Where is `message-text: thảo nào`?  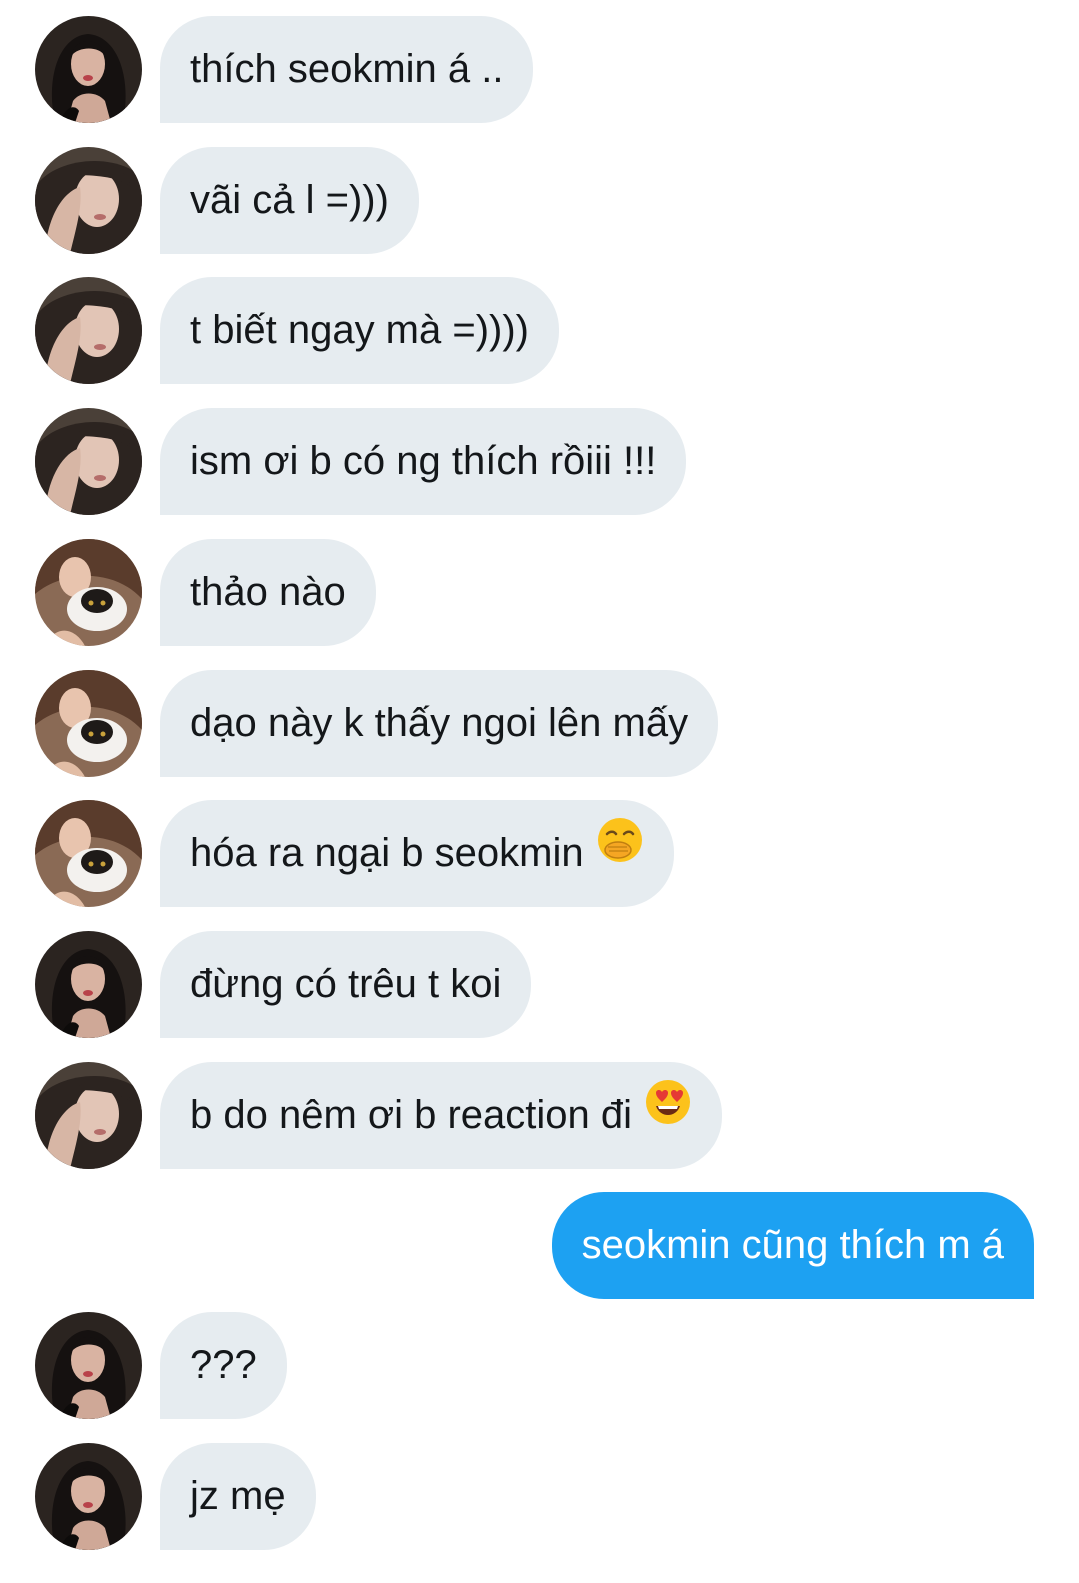 message-text: thảo nào is located at coordinates (268, 592).